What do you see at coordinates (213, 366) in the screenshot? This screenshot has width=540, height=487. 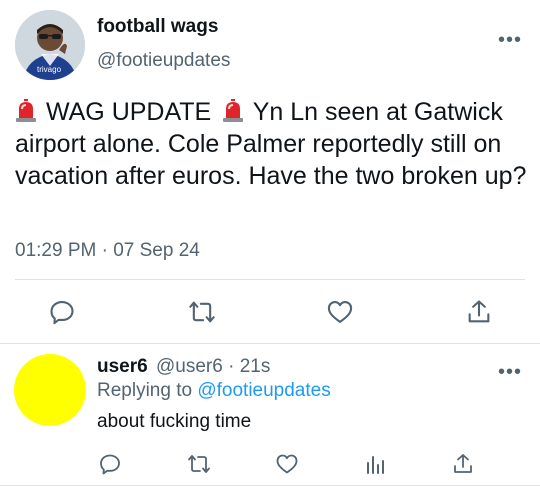 I see `reply-handle-time: @user6 · 21s` at bounding box center [213, 366].